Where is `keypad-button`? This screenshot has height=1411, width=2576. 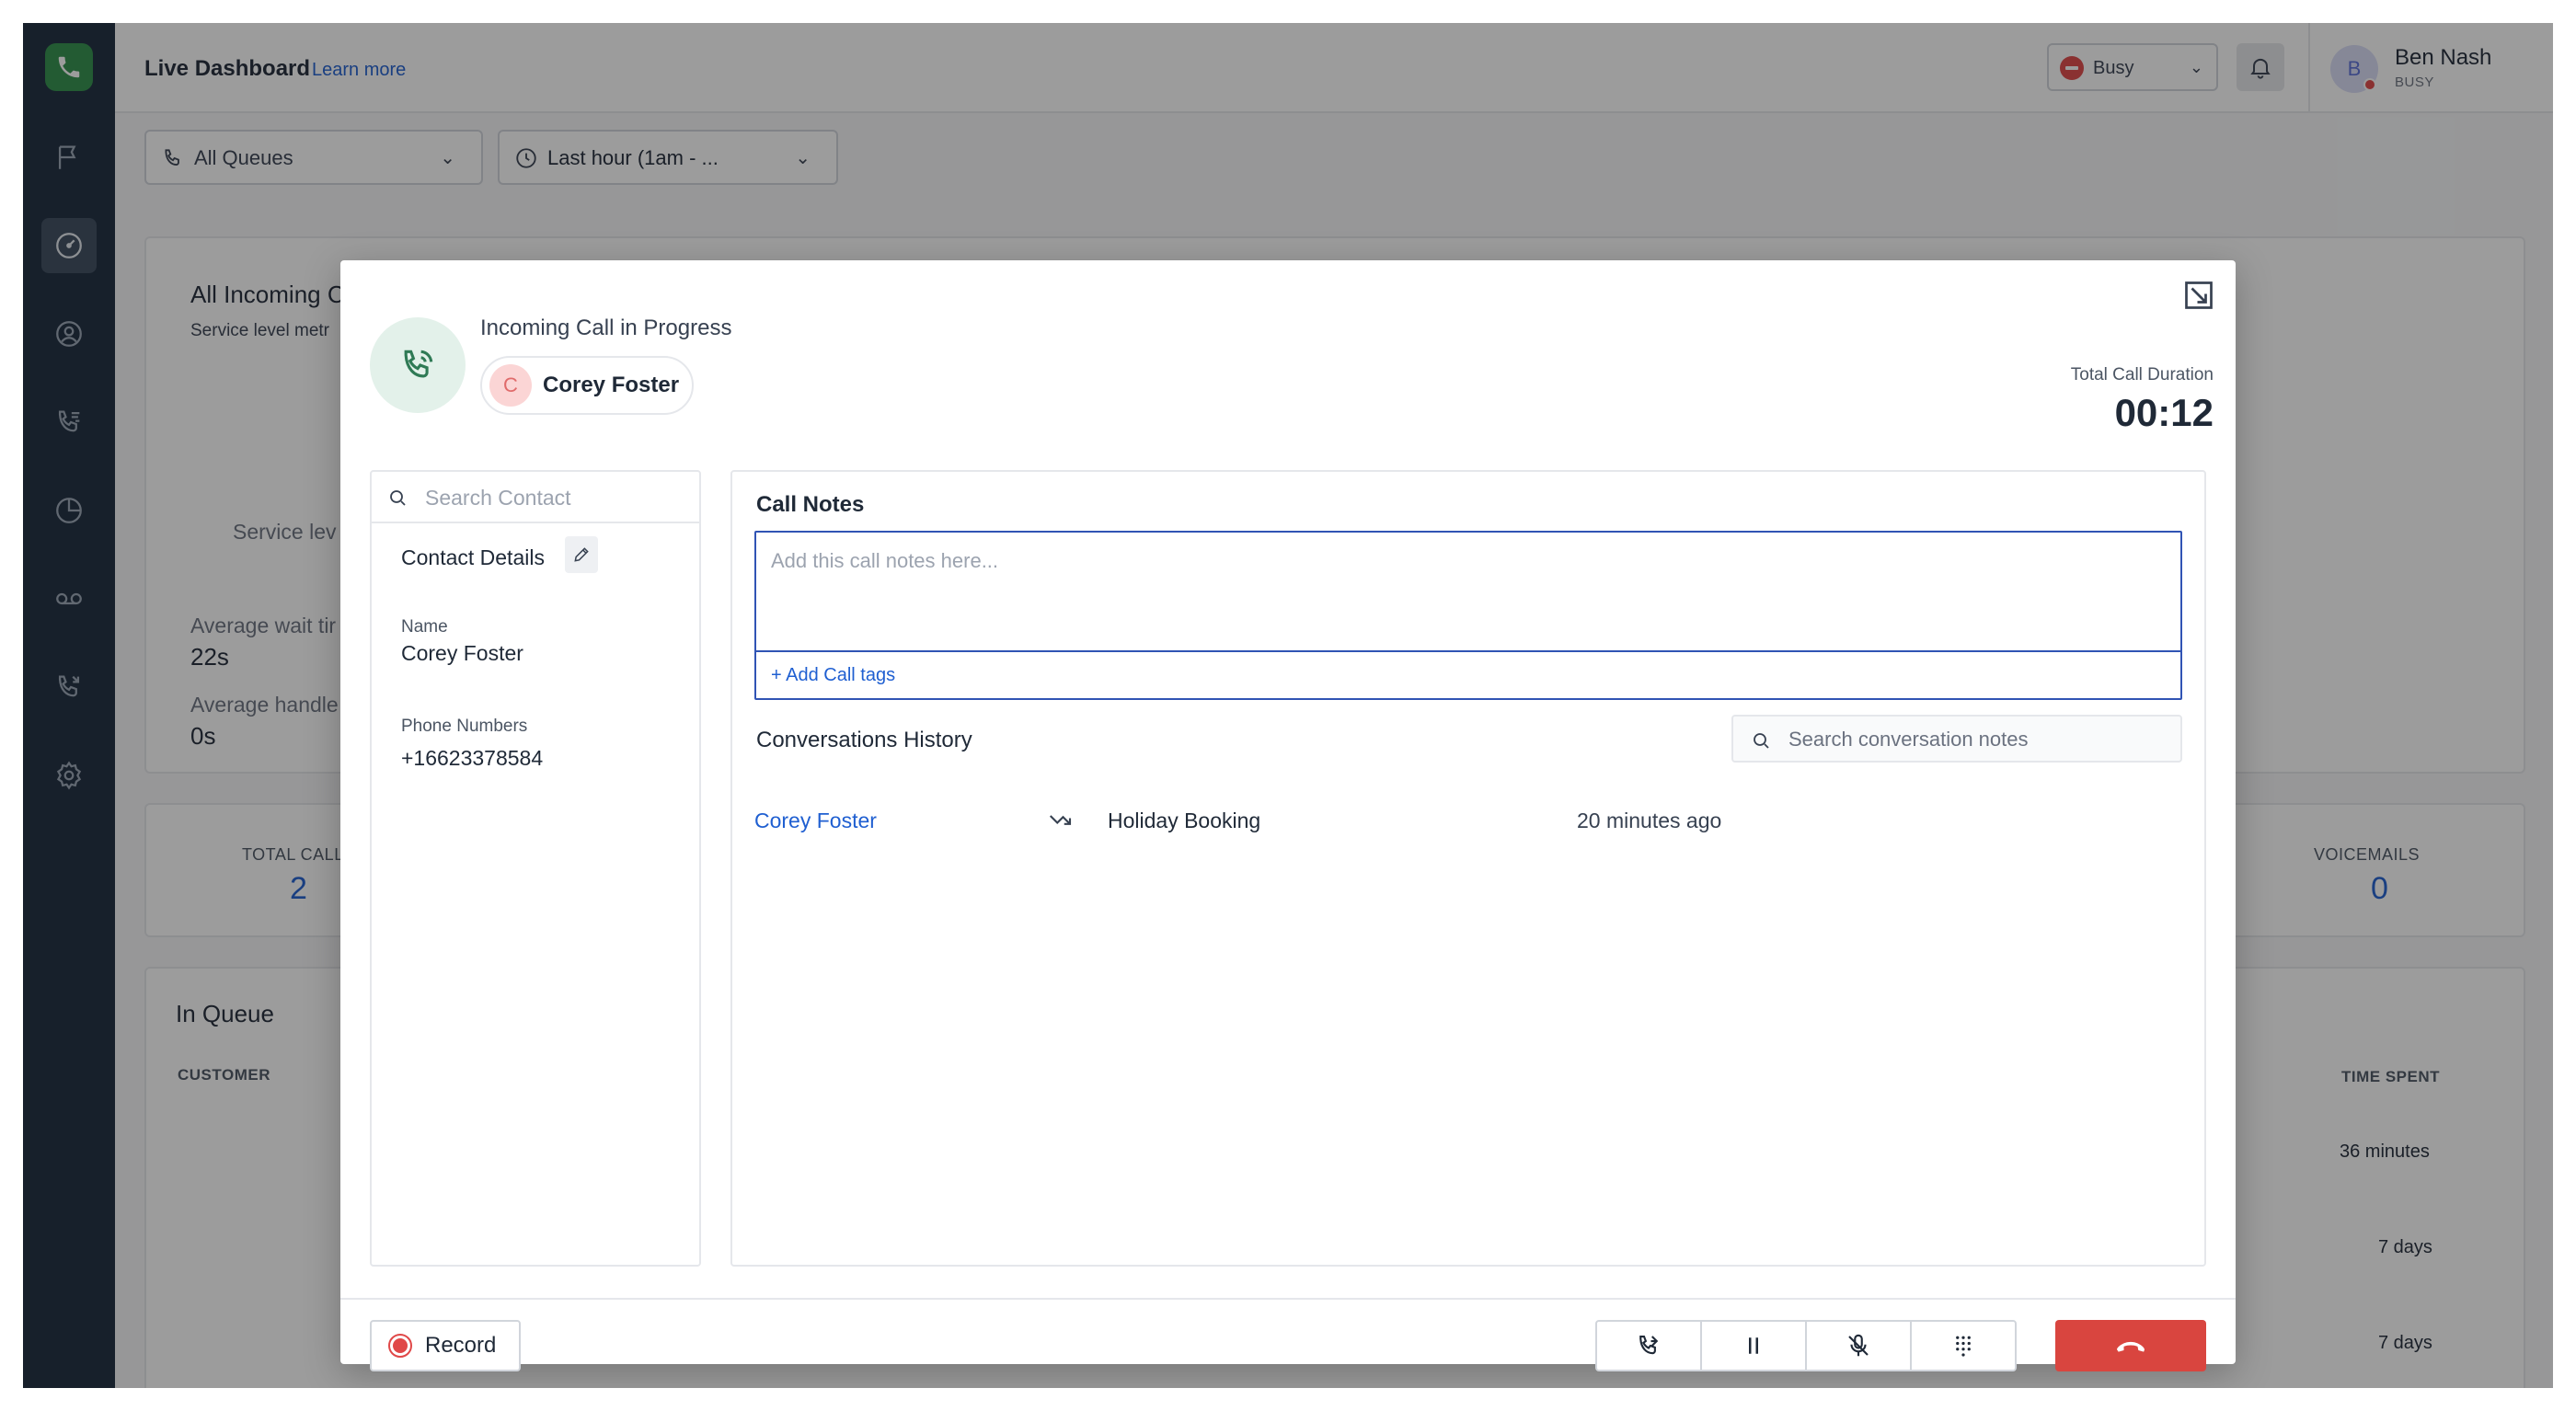 keypad-button is located at coordinates (1963, 1346).